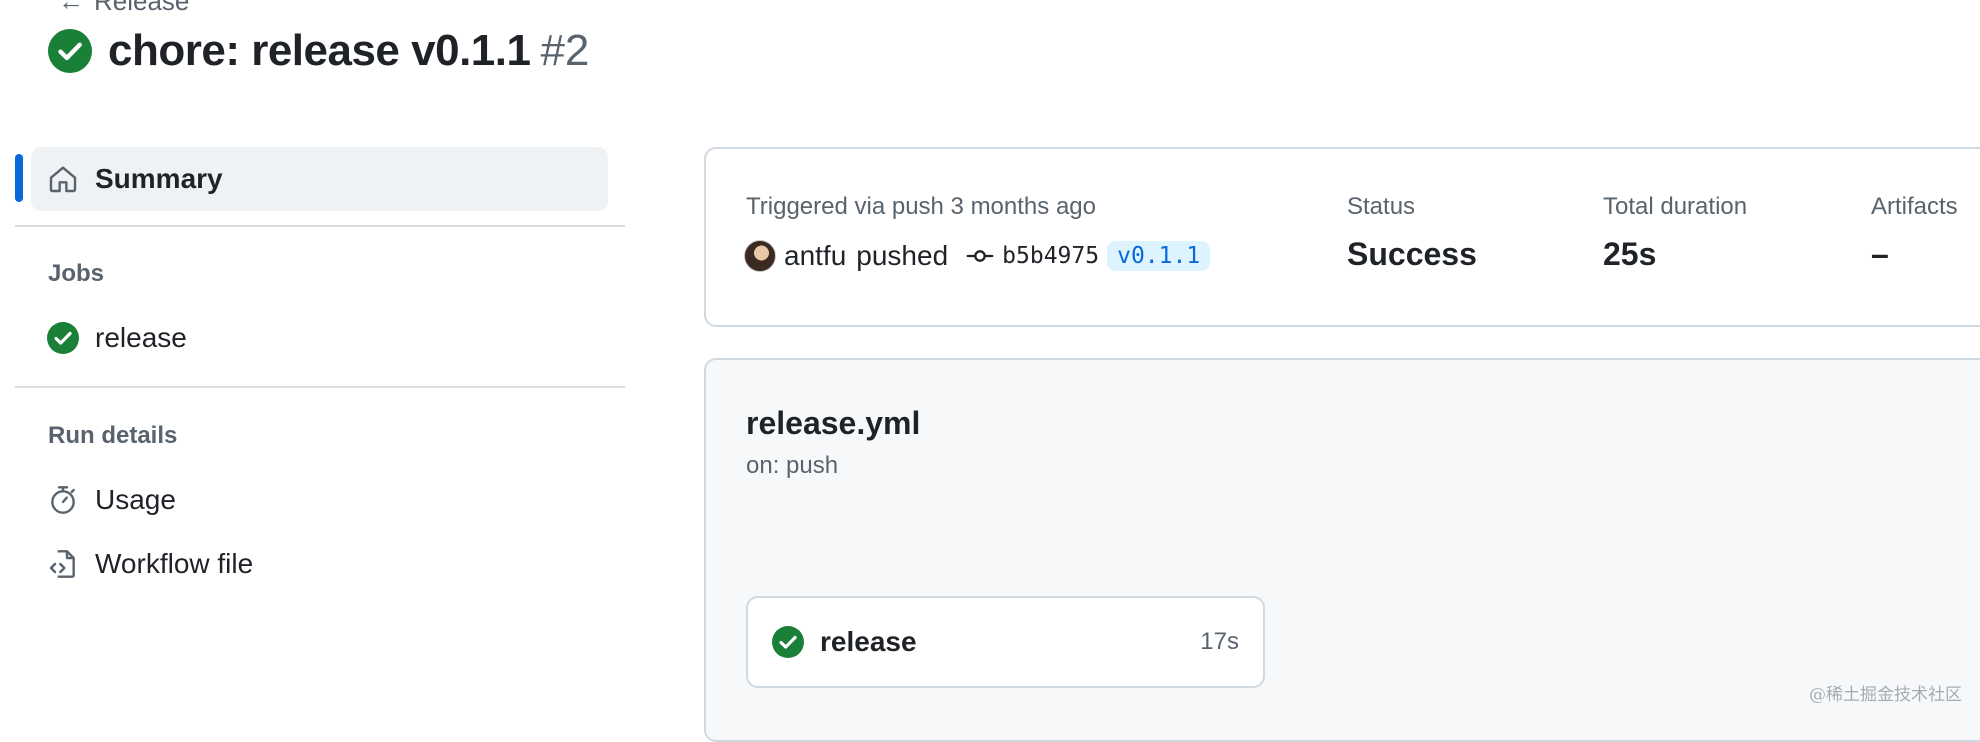 The image size is (1980, 742). What do you see at coordinates (319, 179) in the screenshot?
I see `sidebar-item-summary: Summary` at bounding box center [319, 179].